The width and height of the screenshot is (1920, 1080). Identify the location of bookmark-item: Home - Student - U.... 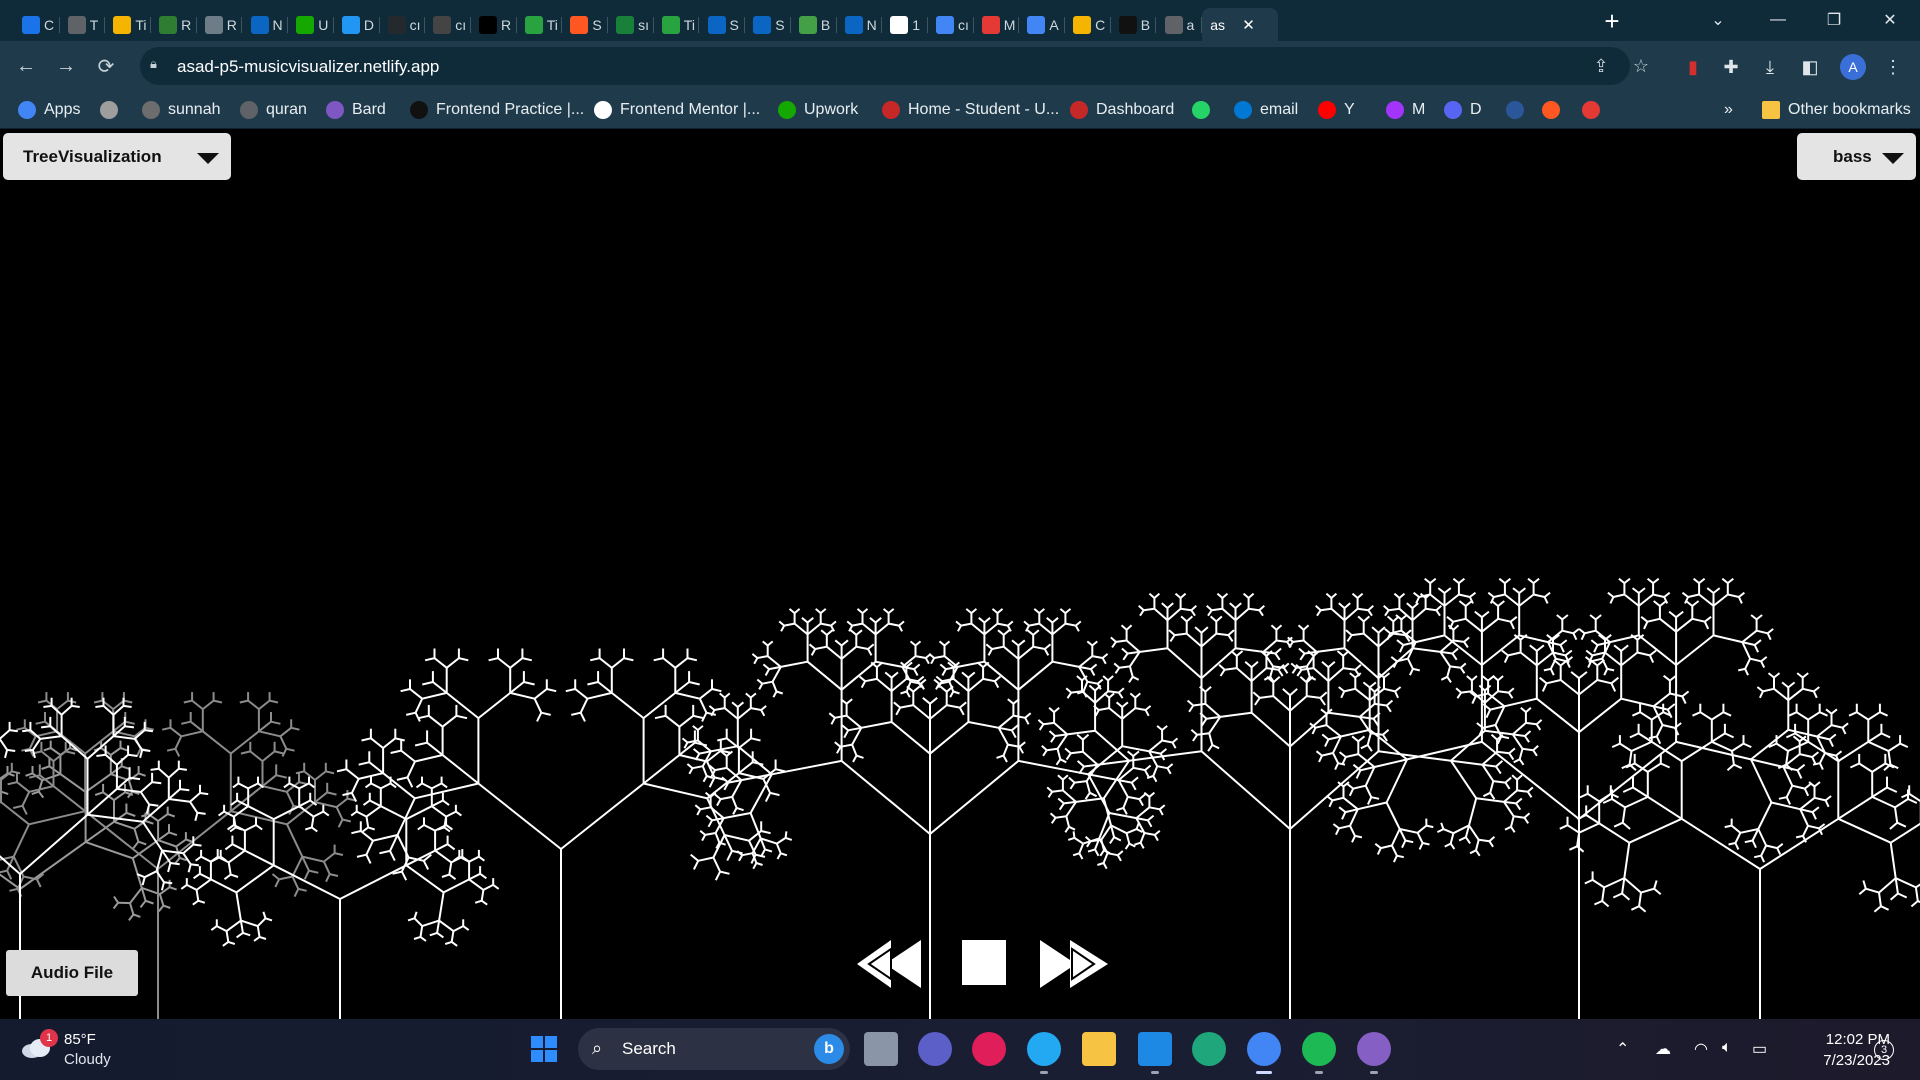
(970, 110).